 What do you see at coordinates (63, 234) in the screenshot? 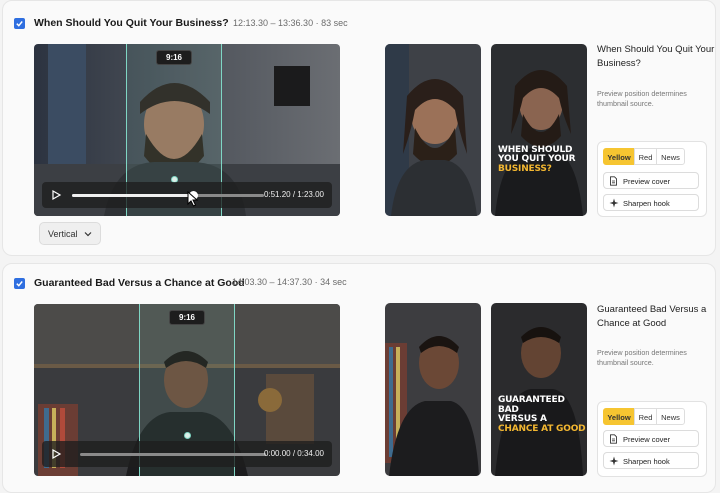
I see `format-dropdown-value: Vertical` at bounding box center [63, 234].